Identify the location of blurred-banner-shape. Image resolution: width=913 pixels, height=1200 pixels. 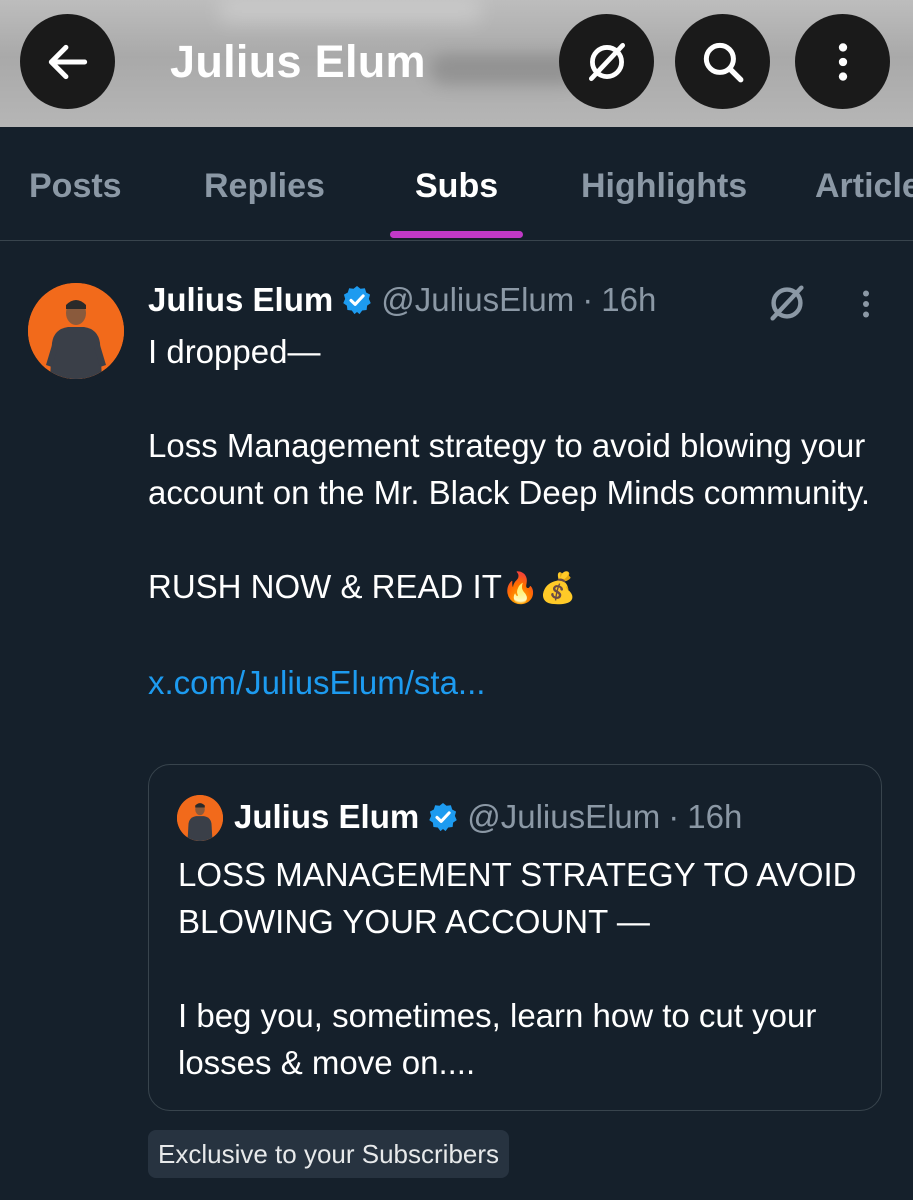
(505, 70).